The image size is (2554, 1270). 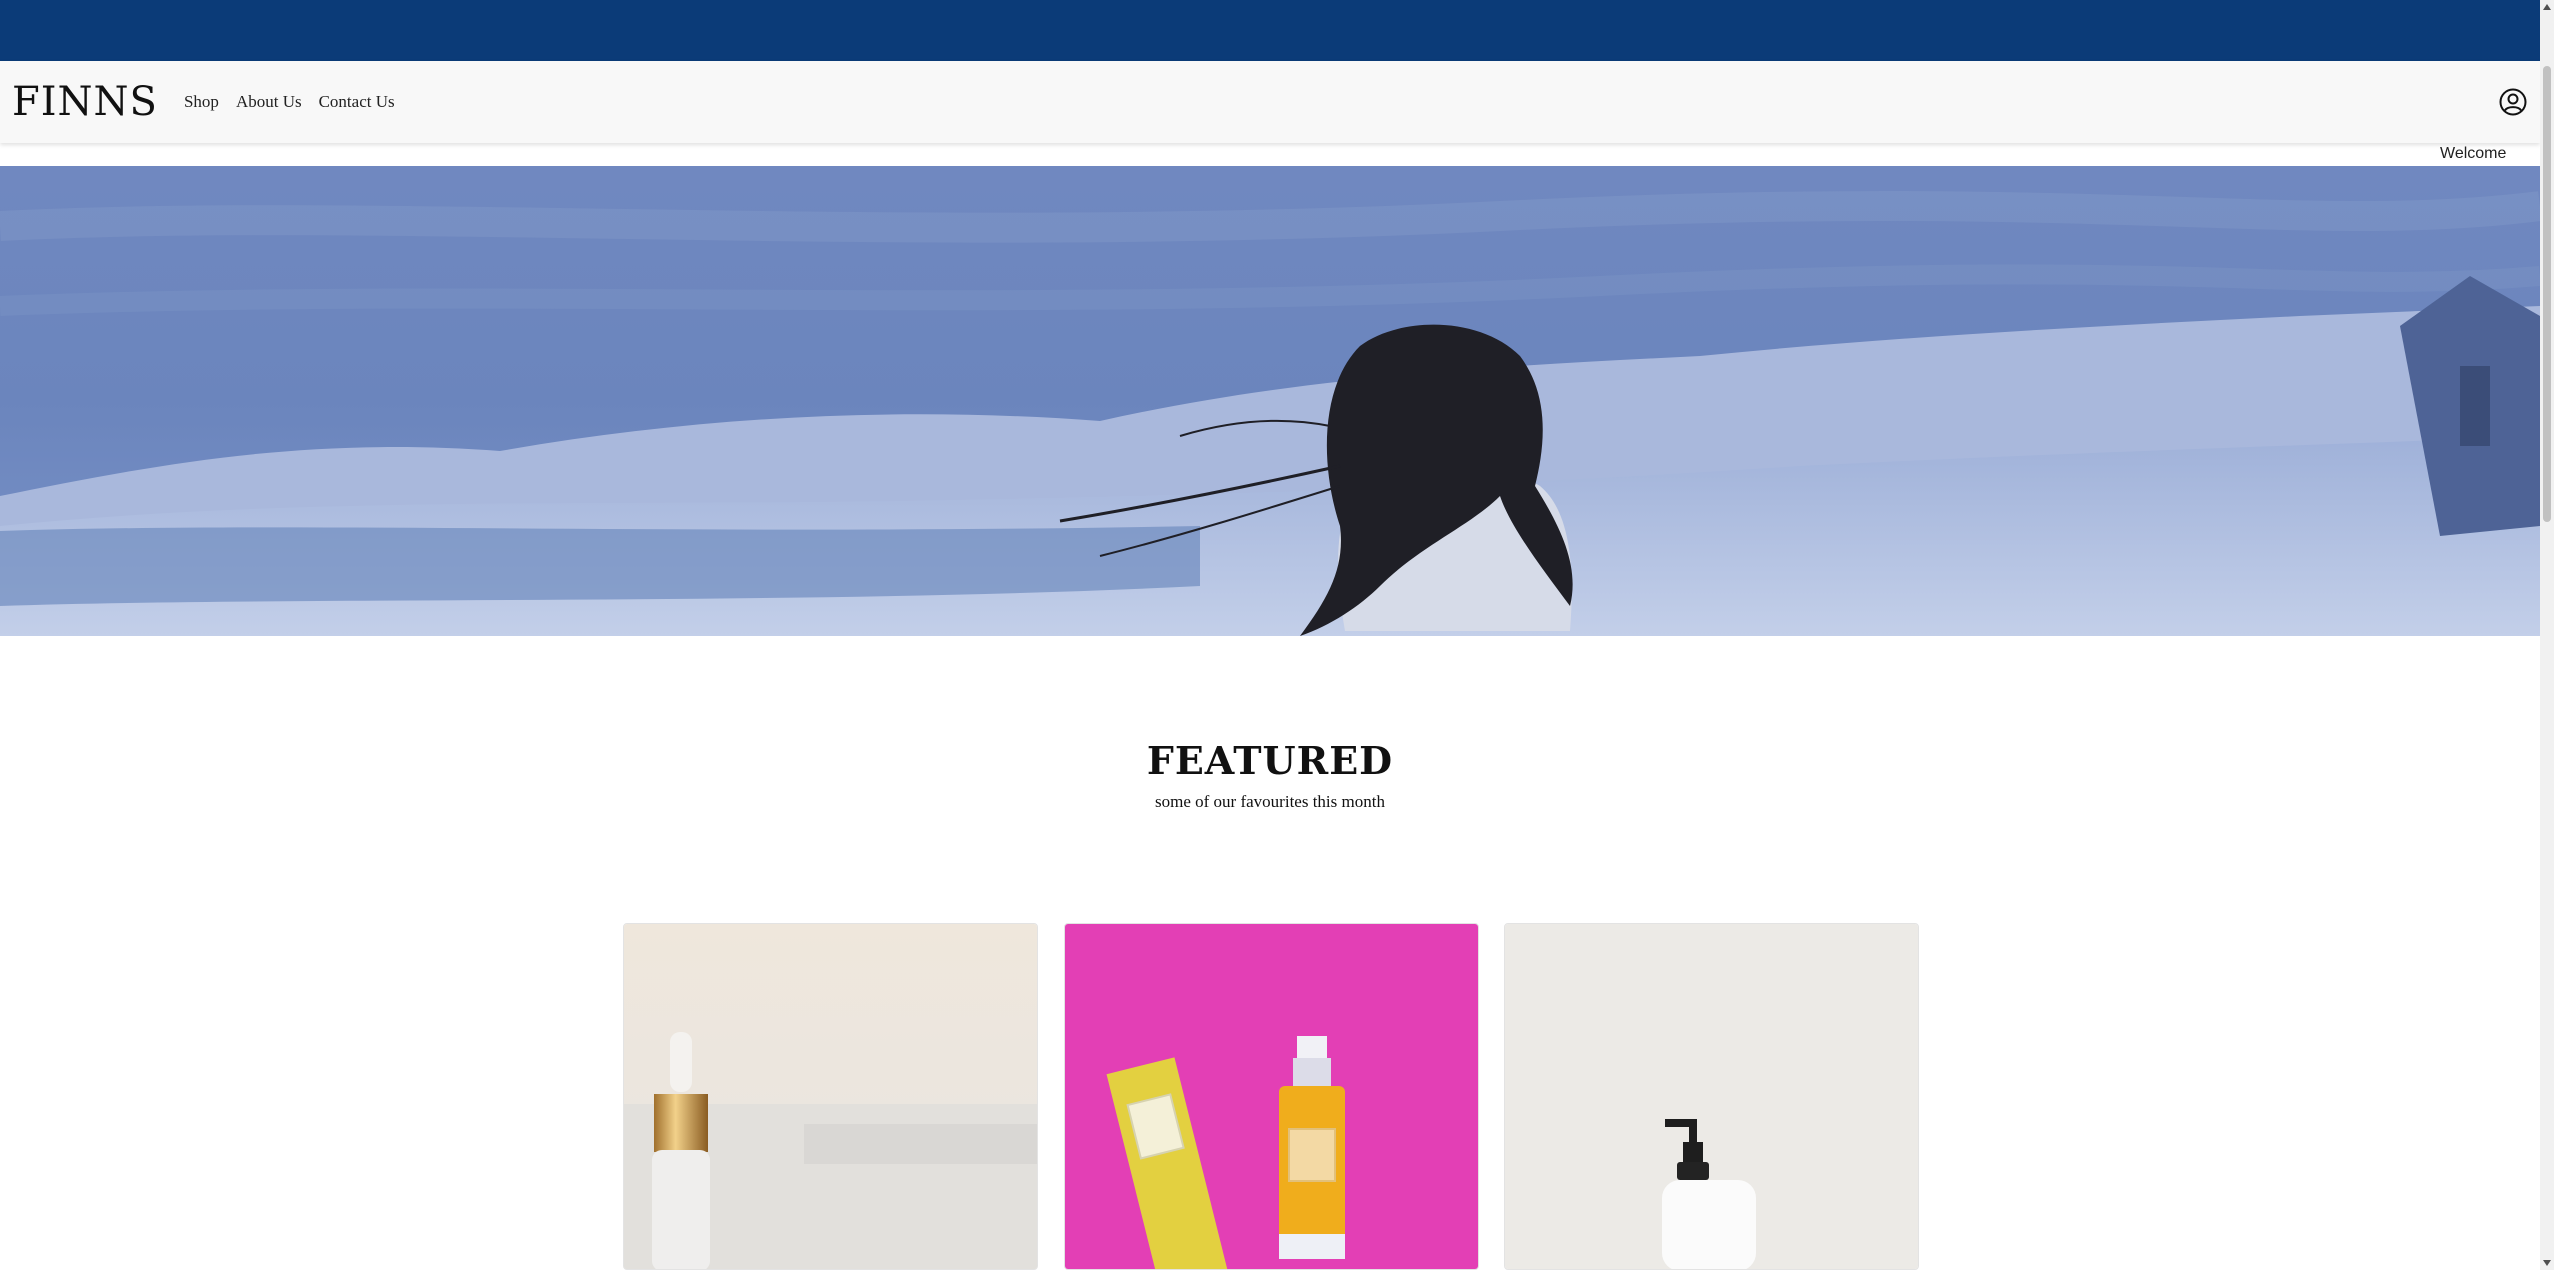 I want to click on product-image-serum, so click(x=830, y=1096).